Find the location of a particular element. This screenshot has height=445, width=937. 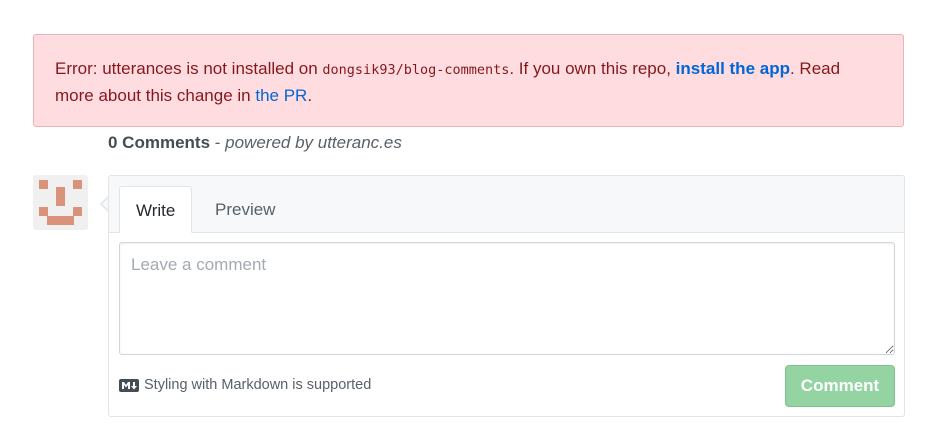

pr-link: the PR is located at coordinates (281, 95).